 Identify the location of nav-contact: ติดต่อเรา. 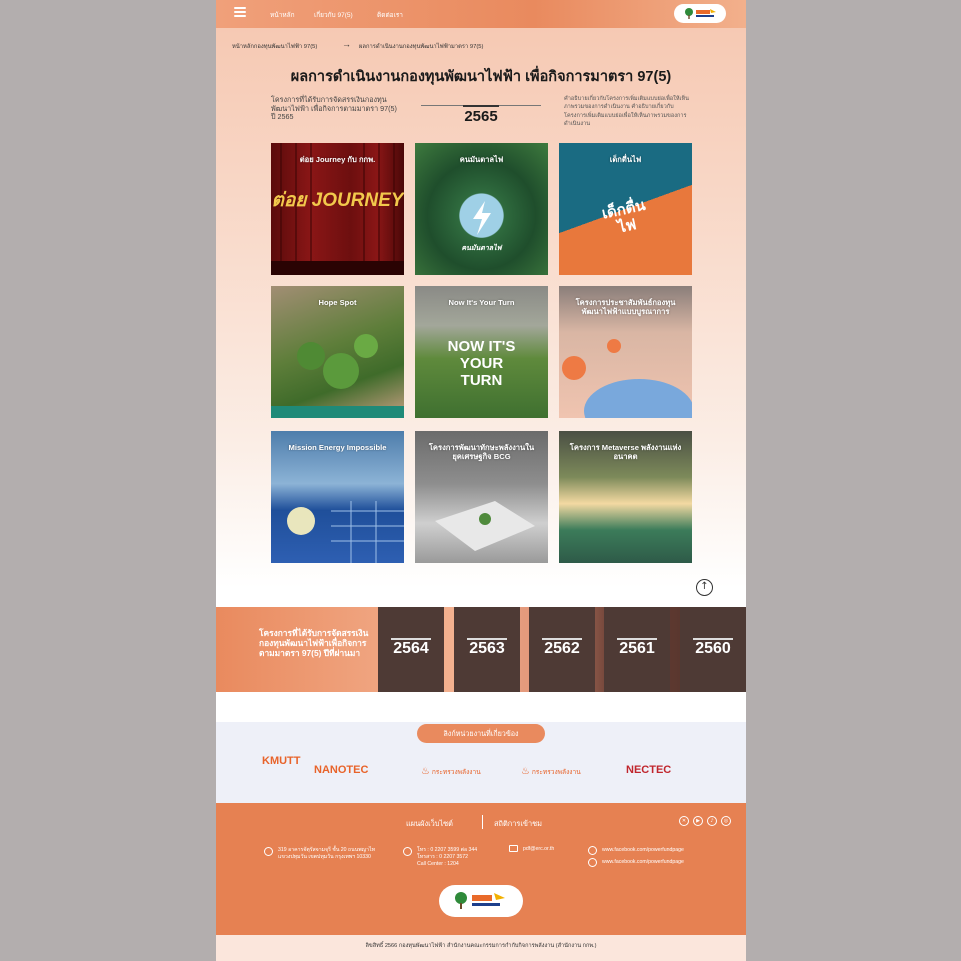
(390, 15).